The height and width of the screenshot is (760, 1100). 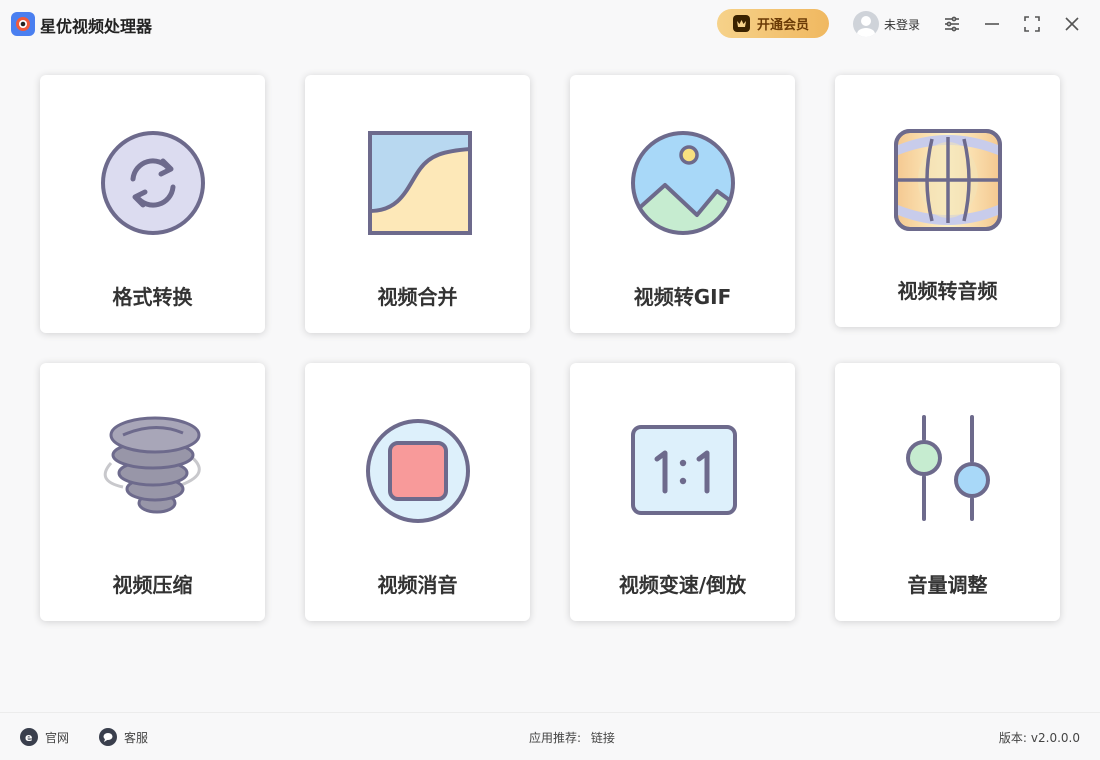 I want to click on card-format-convert: 格式转换, so click(x=152, y=204).